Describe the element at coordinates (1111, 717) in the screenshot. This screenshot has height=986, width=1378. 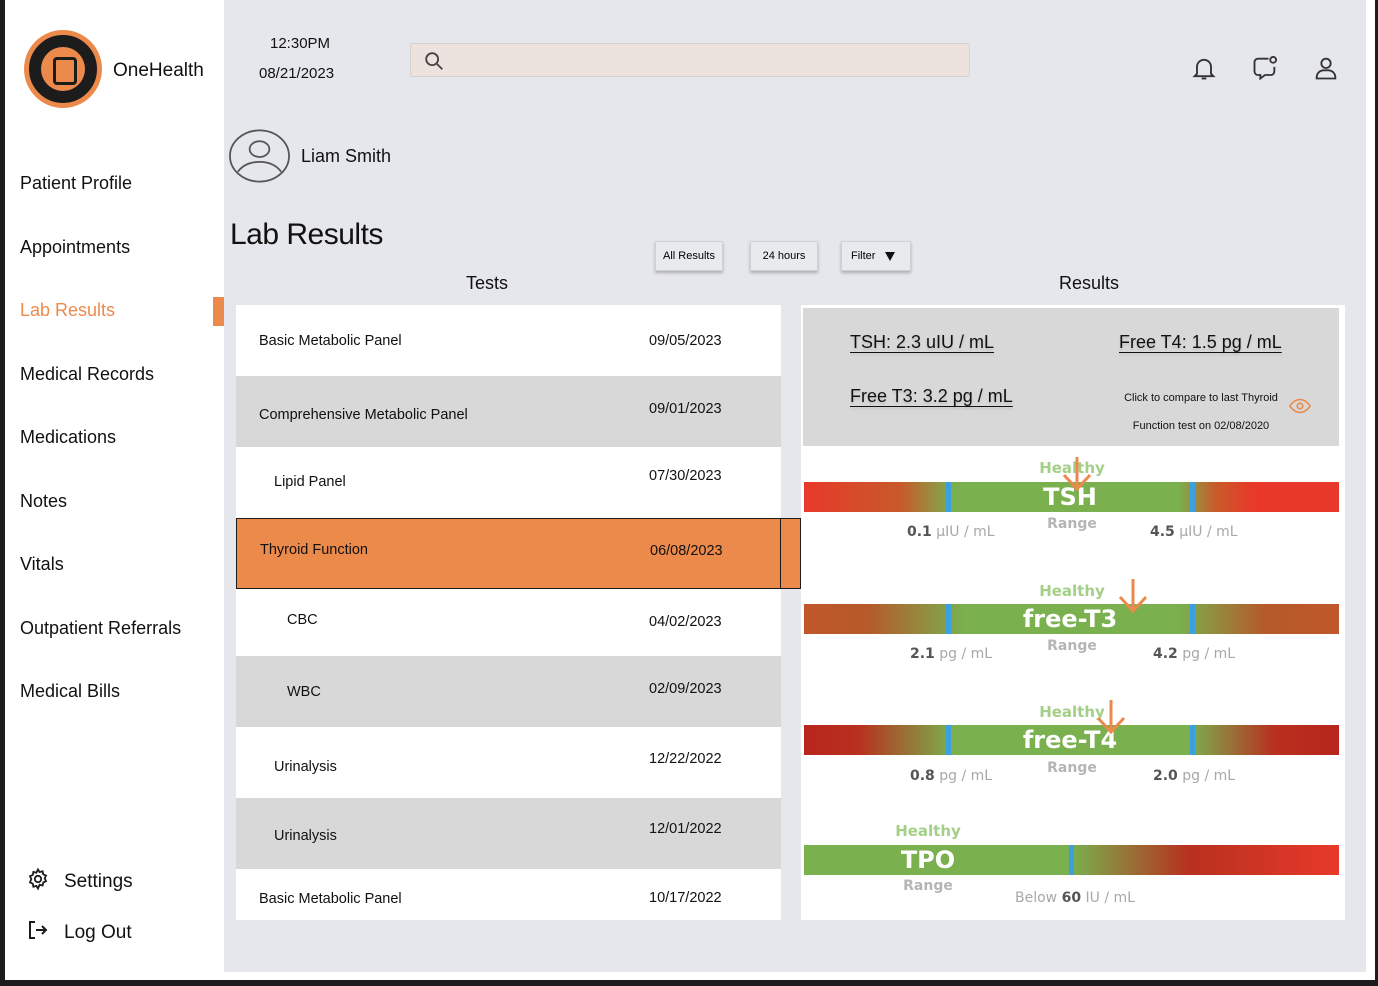
I see `t4-pointer-arrow` at that location.